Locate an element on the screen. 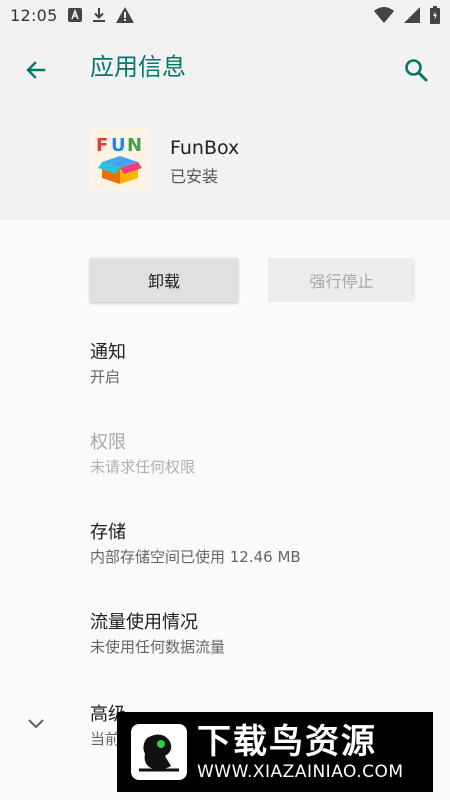 This screenshot has width=450, height=800. back-button is located at coordinates (36, 70).